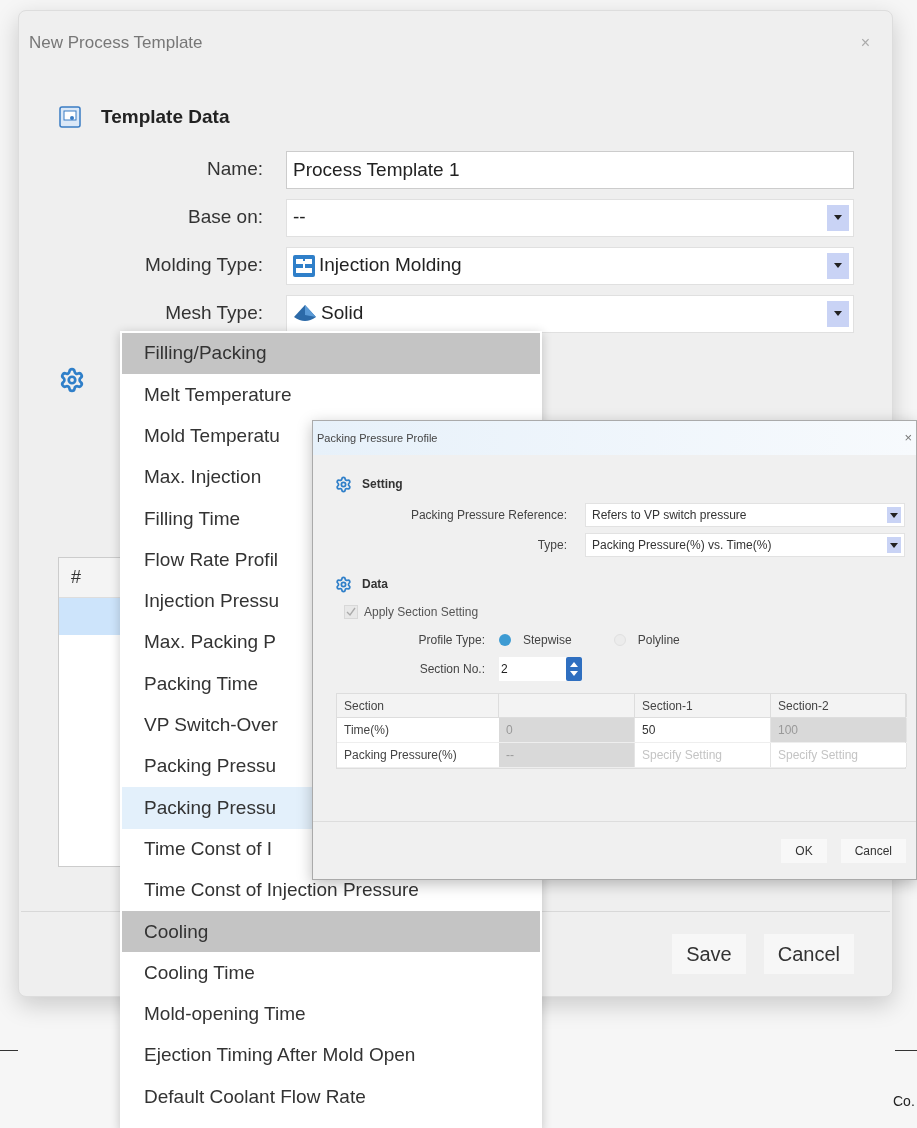  What do you see at coordinates (116, 43) in the screenshot?
I see `window-title: New Process Template` at bounding box center [116, 43].